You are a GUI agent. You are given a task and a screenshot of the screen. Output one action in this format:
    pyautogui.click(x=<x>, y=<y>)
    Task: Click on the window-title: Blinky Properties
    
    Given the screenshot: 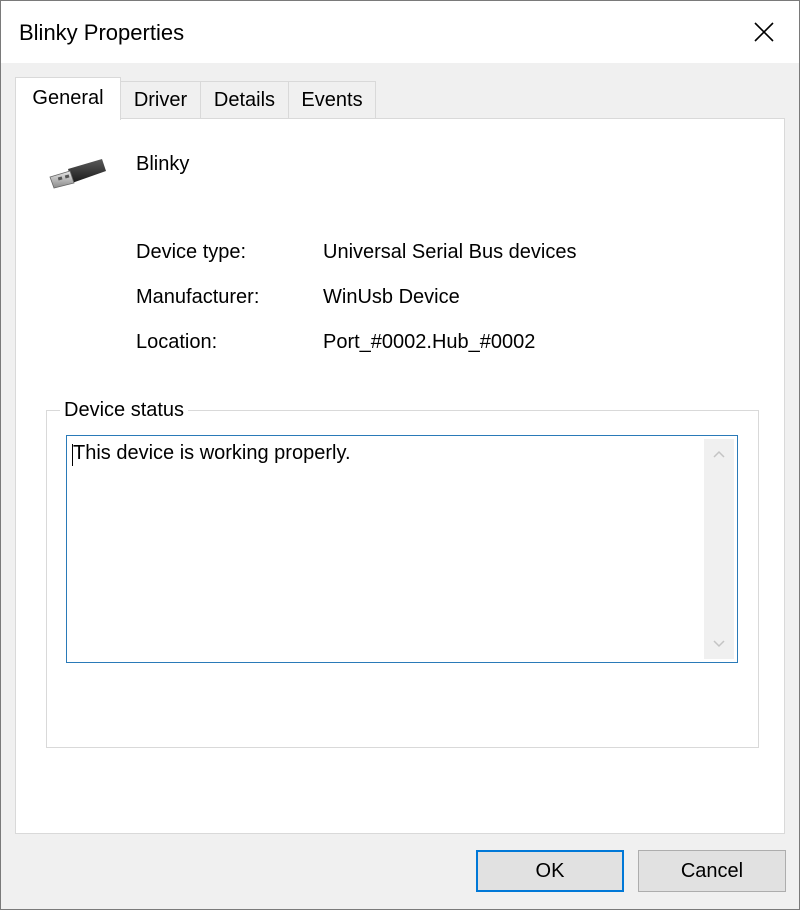 What is the action you would take?
    pyautogui.click(x=102, y=32)
    